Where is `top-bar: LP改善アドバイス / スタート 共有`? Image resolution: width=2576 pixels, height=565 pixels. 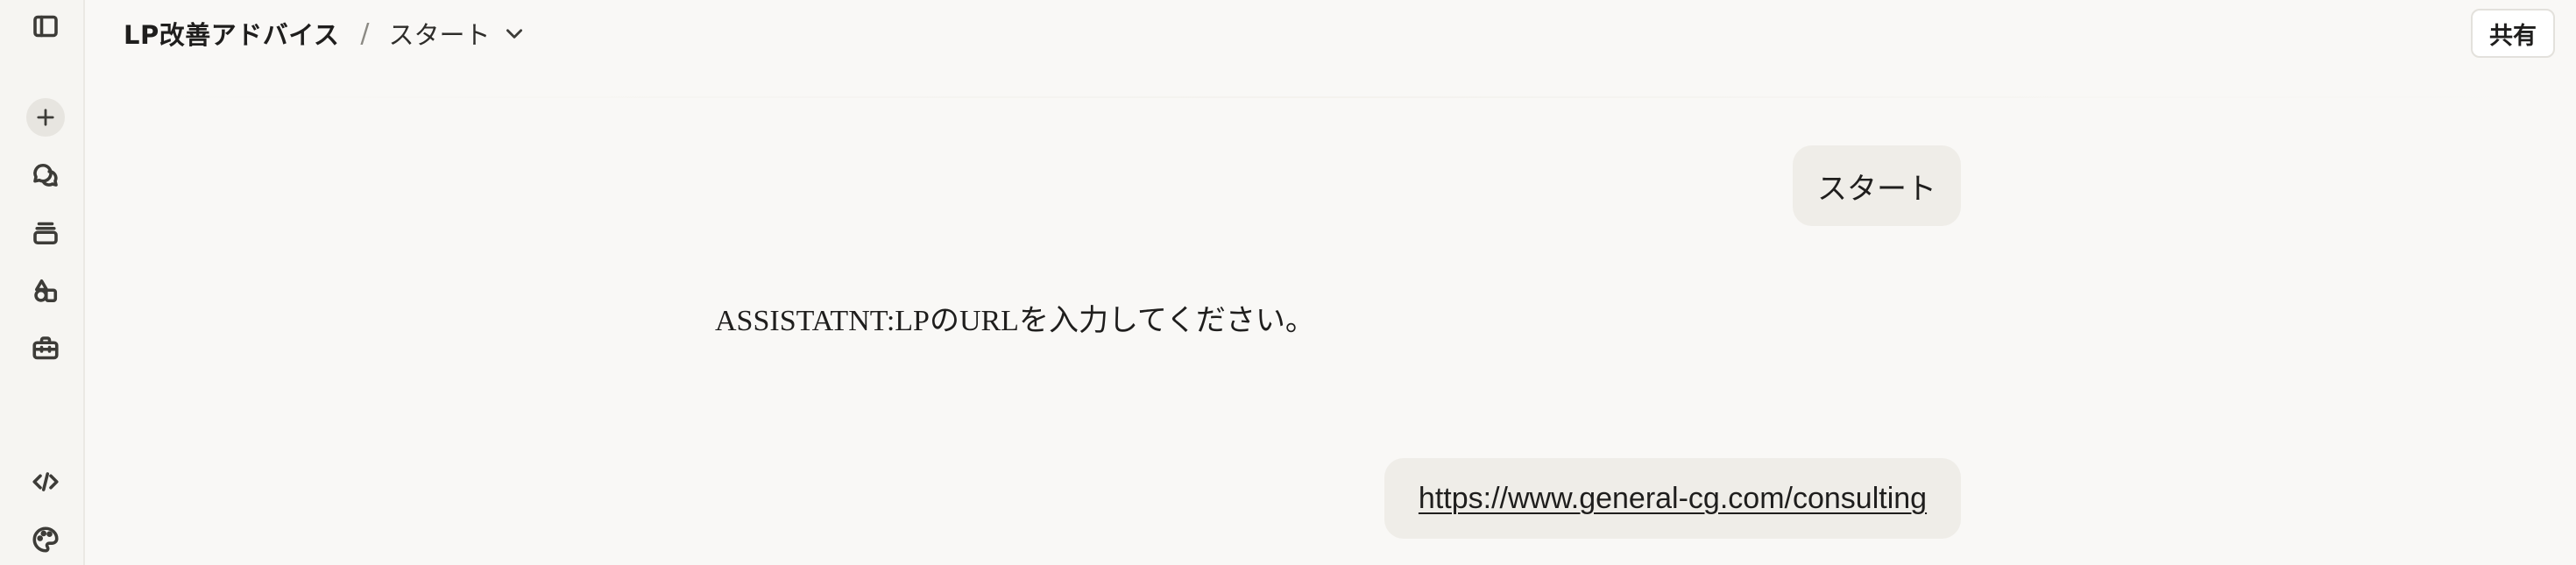 top-bar: LP改善アドバイス / スタート 共有 is located at coordinates (1330, 33).